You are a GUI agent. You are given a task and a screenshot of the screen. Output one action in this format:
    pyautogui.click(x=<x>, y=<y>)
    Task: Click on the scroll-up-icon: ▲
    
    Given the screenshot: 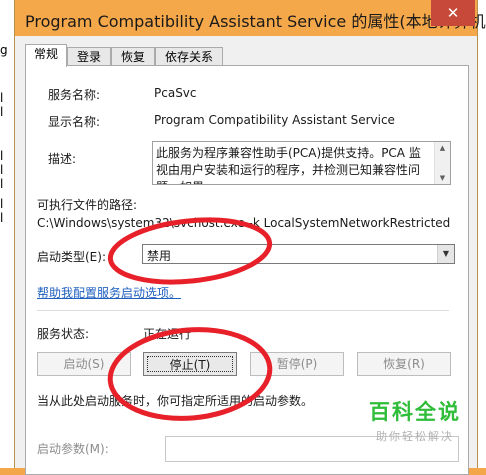 What is the action you would take?
    pyautogui.click(x=442, y=148)
    